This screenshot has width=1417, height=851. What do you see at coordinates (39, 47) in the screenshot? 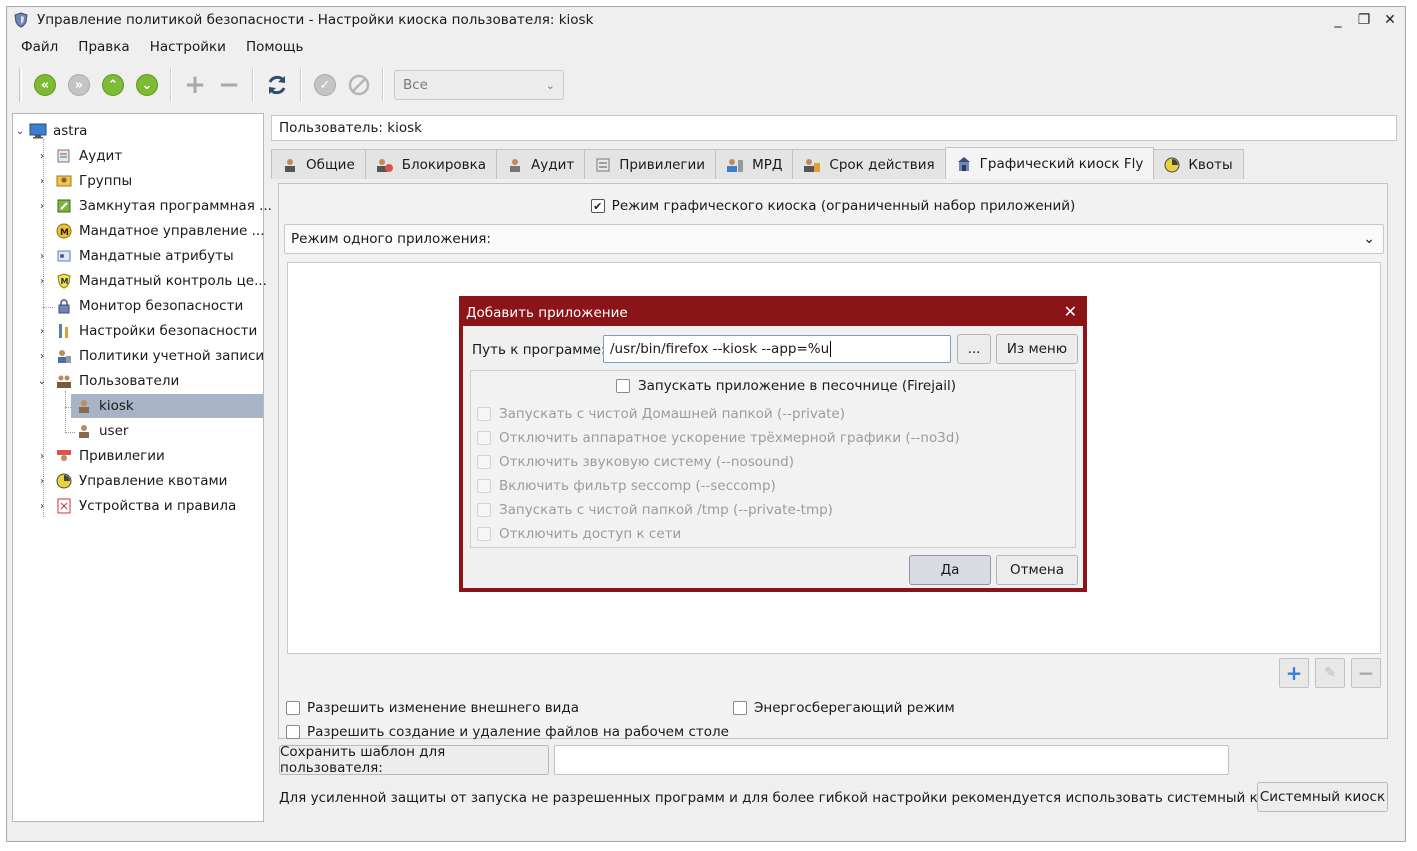
I see `menu-file: Файл` at bounding box center [39, 47].